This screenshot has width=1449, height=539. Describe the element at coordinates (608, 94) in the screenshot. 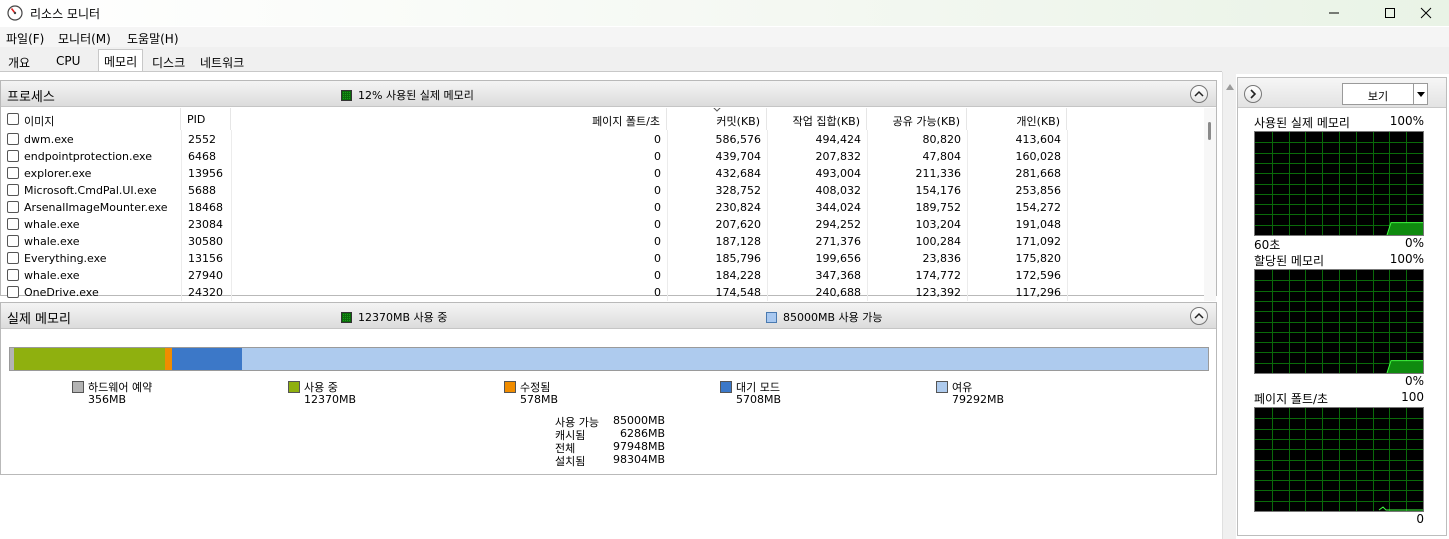

I see `processes-header: 프로세스 12% 사용된 실제 메모리` at that location.